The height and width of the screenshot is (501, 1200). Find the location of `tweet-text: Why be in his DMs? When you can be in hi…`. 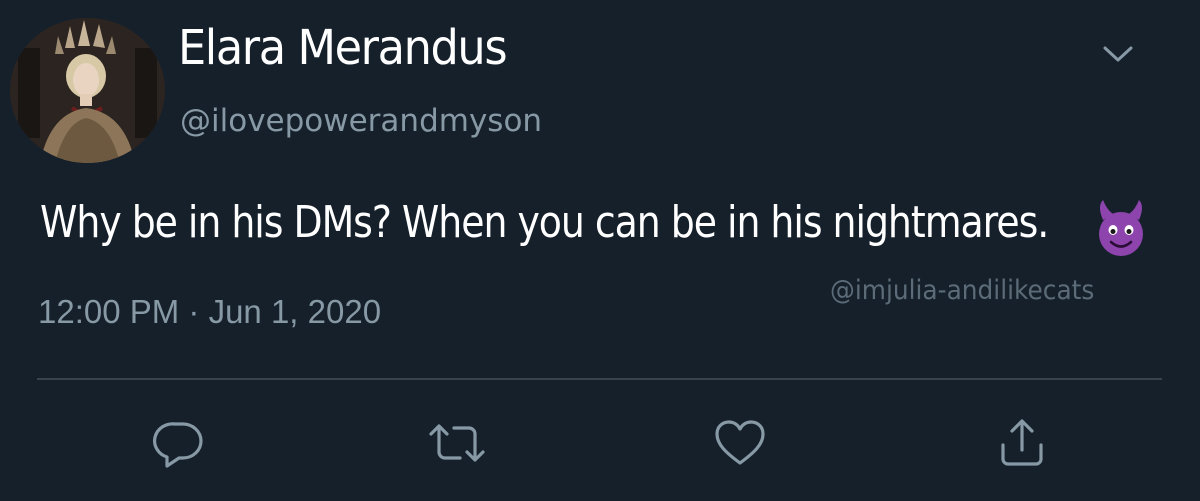

tweet-text: Why be in his DMs? When you can be in hi… is located at coordinates (544, 222).